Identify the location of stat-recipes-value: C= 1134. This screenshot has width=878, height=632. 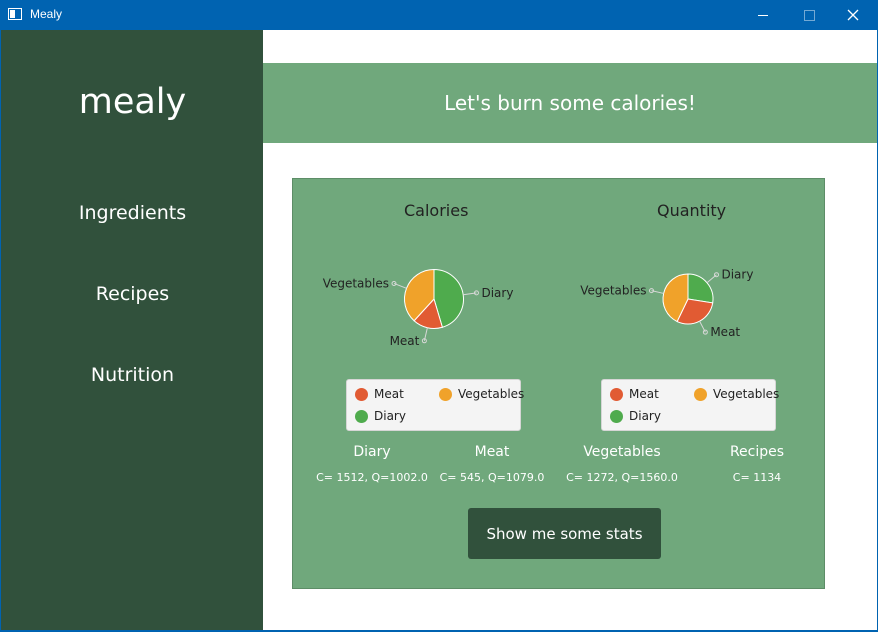
(757, 477).